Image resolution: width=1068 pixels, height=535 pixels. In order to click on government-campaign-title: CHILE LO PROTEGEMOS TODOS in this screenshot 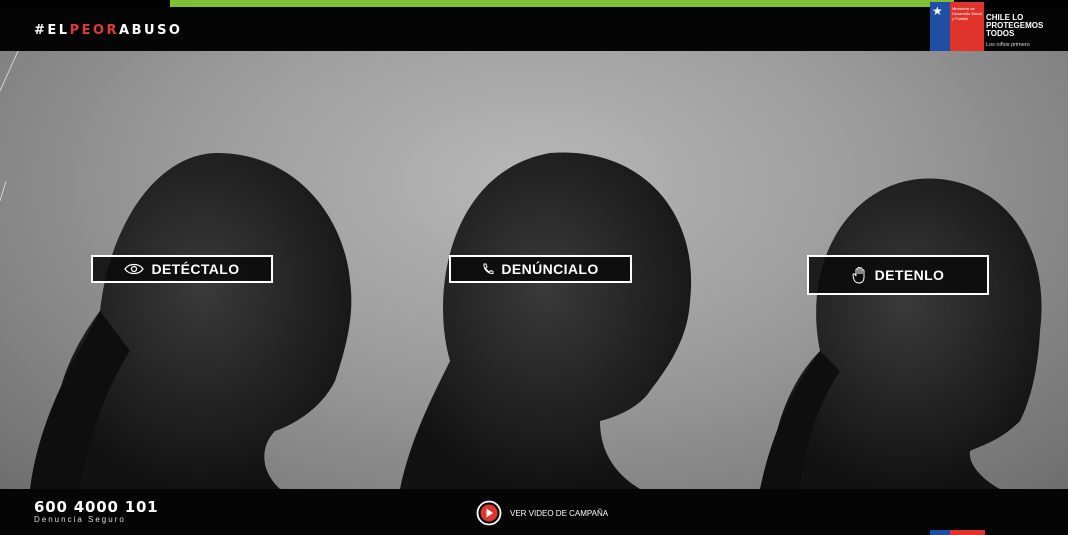, I will do `click(1015, 25)`.